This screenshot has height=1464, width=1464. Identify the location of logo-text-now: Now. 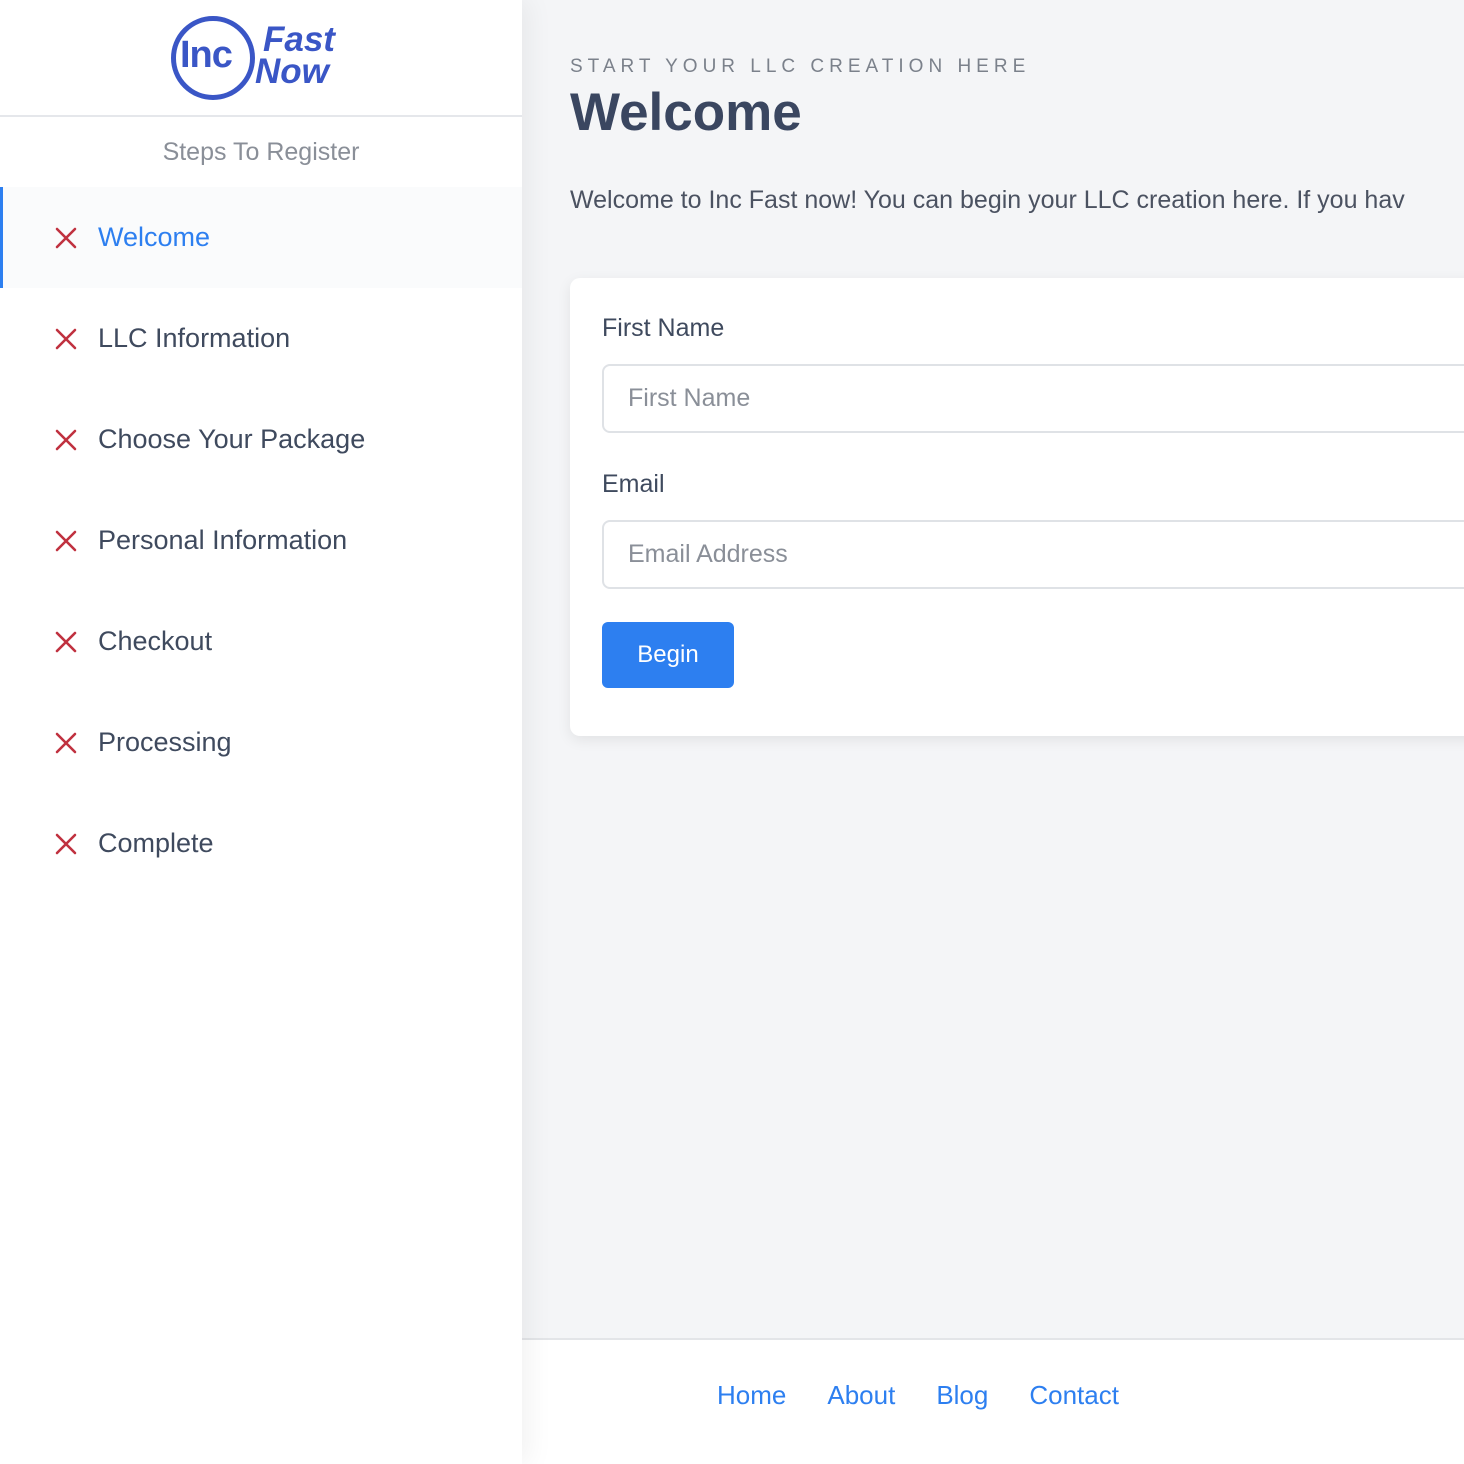
(292, 71).